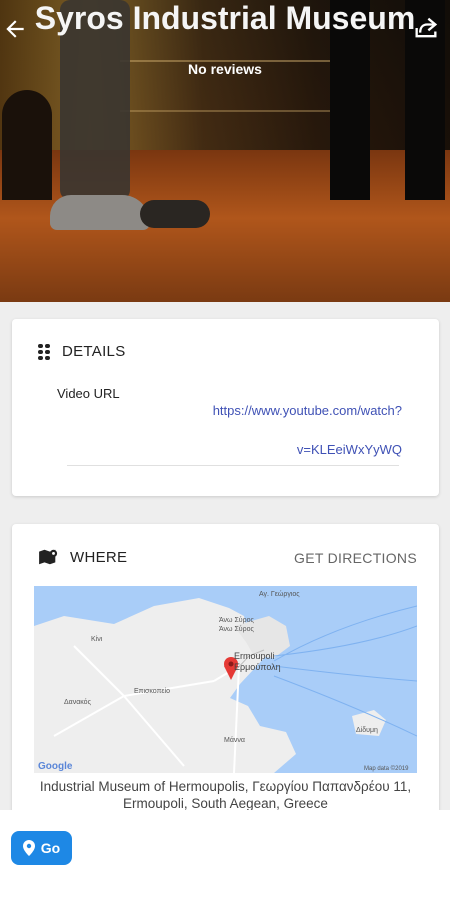  What do you see at coordinates (426, 28) in the screenshot?
I see `share-icon` at bounding box center [426, 28].